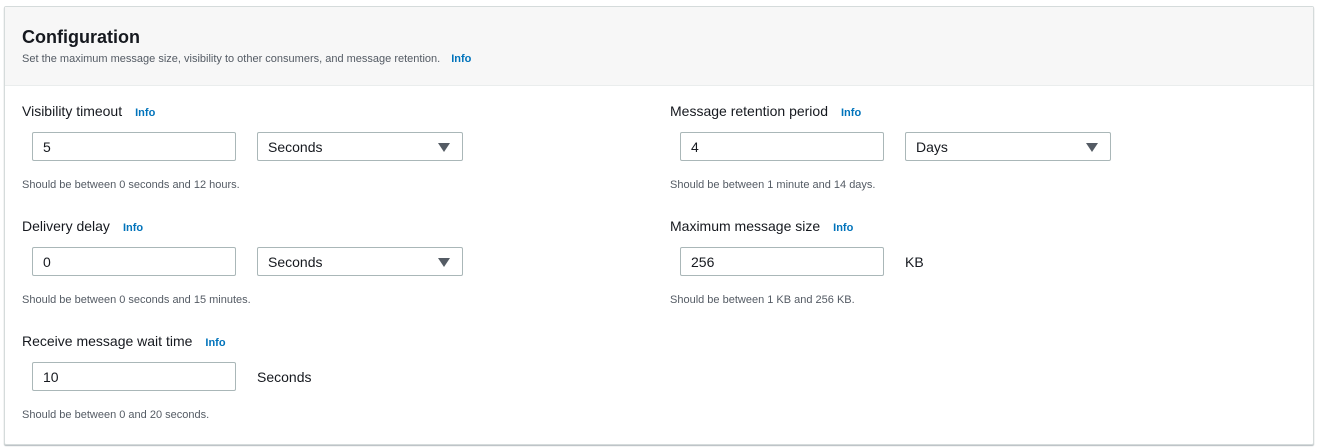 The image size is (1318, 448). Describe the element at coordinates (295, 262) in the screenshot. I see `delivery-delay-unit-value: Seconds` at that location.